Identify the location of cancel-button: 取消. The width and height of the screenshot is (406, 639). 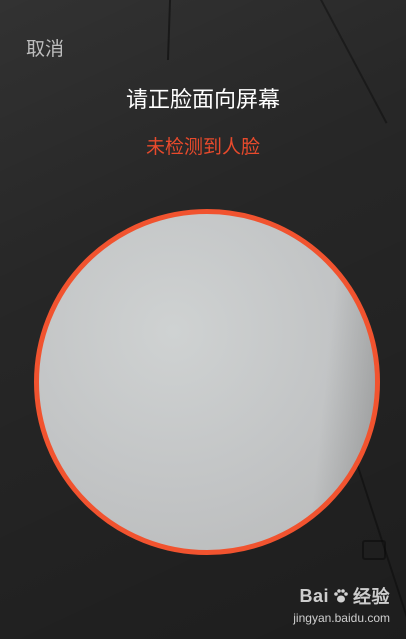
(45, 47).